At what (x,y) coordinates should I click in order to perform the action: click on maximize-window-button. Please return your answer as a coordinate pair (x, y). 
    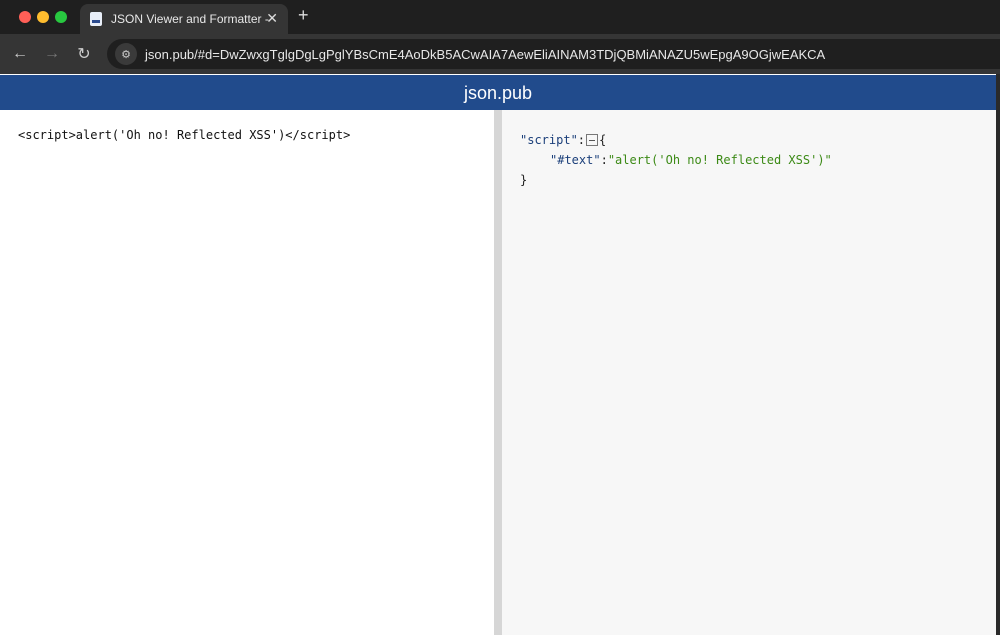
    Looking at the image, I should click on (61, 17).